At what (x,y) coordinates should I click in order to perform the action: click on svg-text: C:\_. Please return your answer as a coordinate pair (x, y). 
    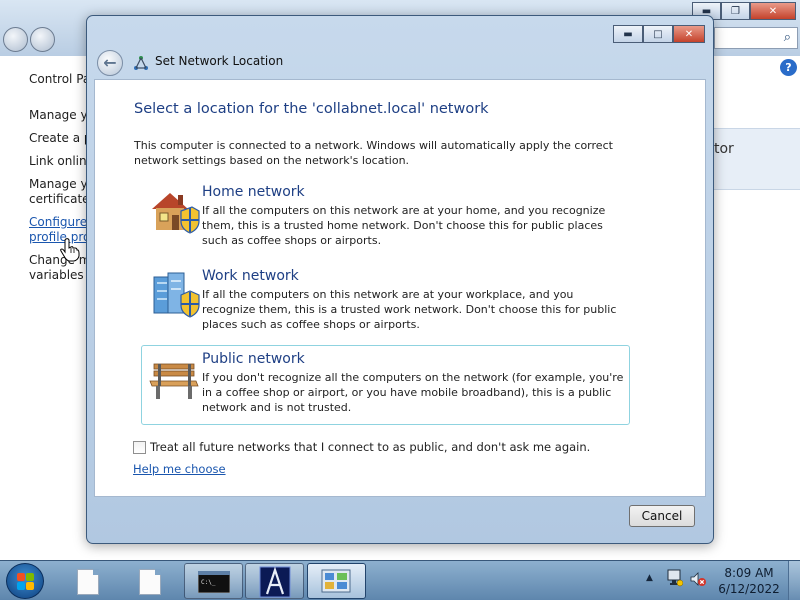
    Looking at the image, I should click on (208, 582).